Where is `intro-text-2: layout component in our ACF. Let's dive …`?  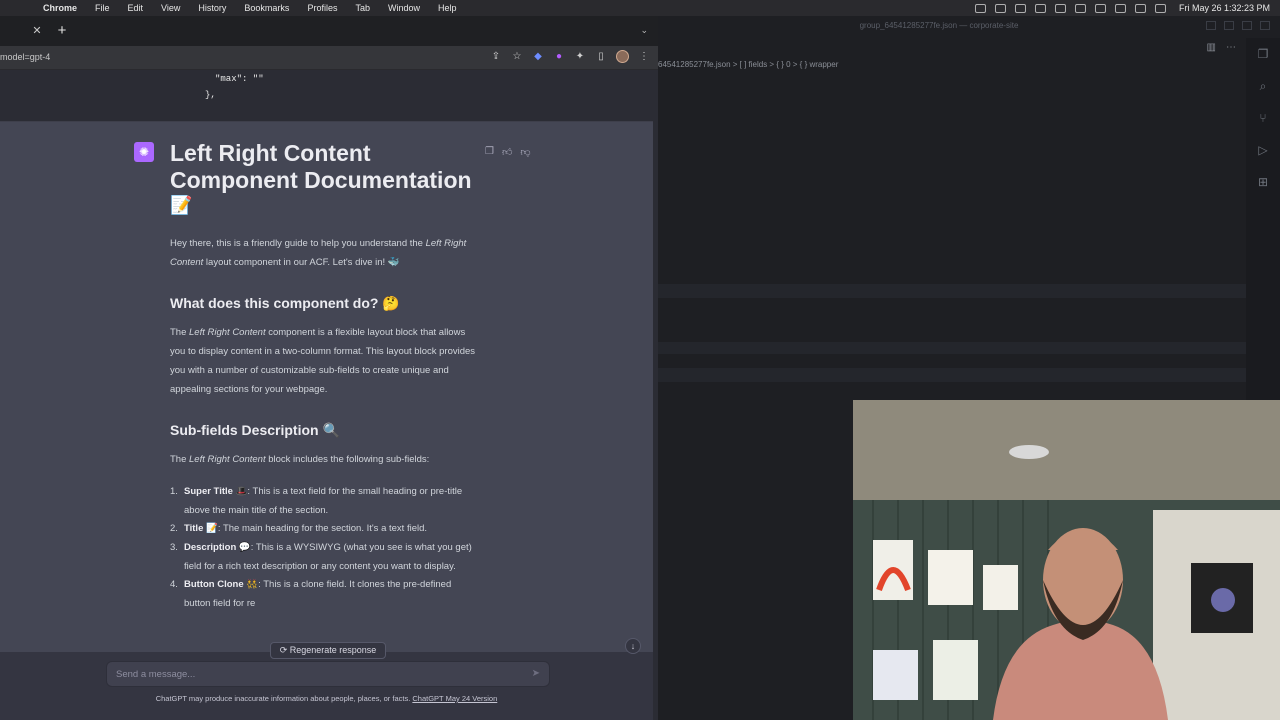
intro-text-2: layout component in our ACF. Let's dive … is located at coordinates (301, 262).